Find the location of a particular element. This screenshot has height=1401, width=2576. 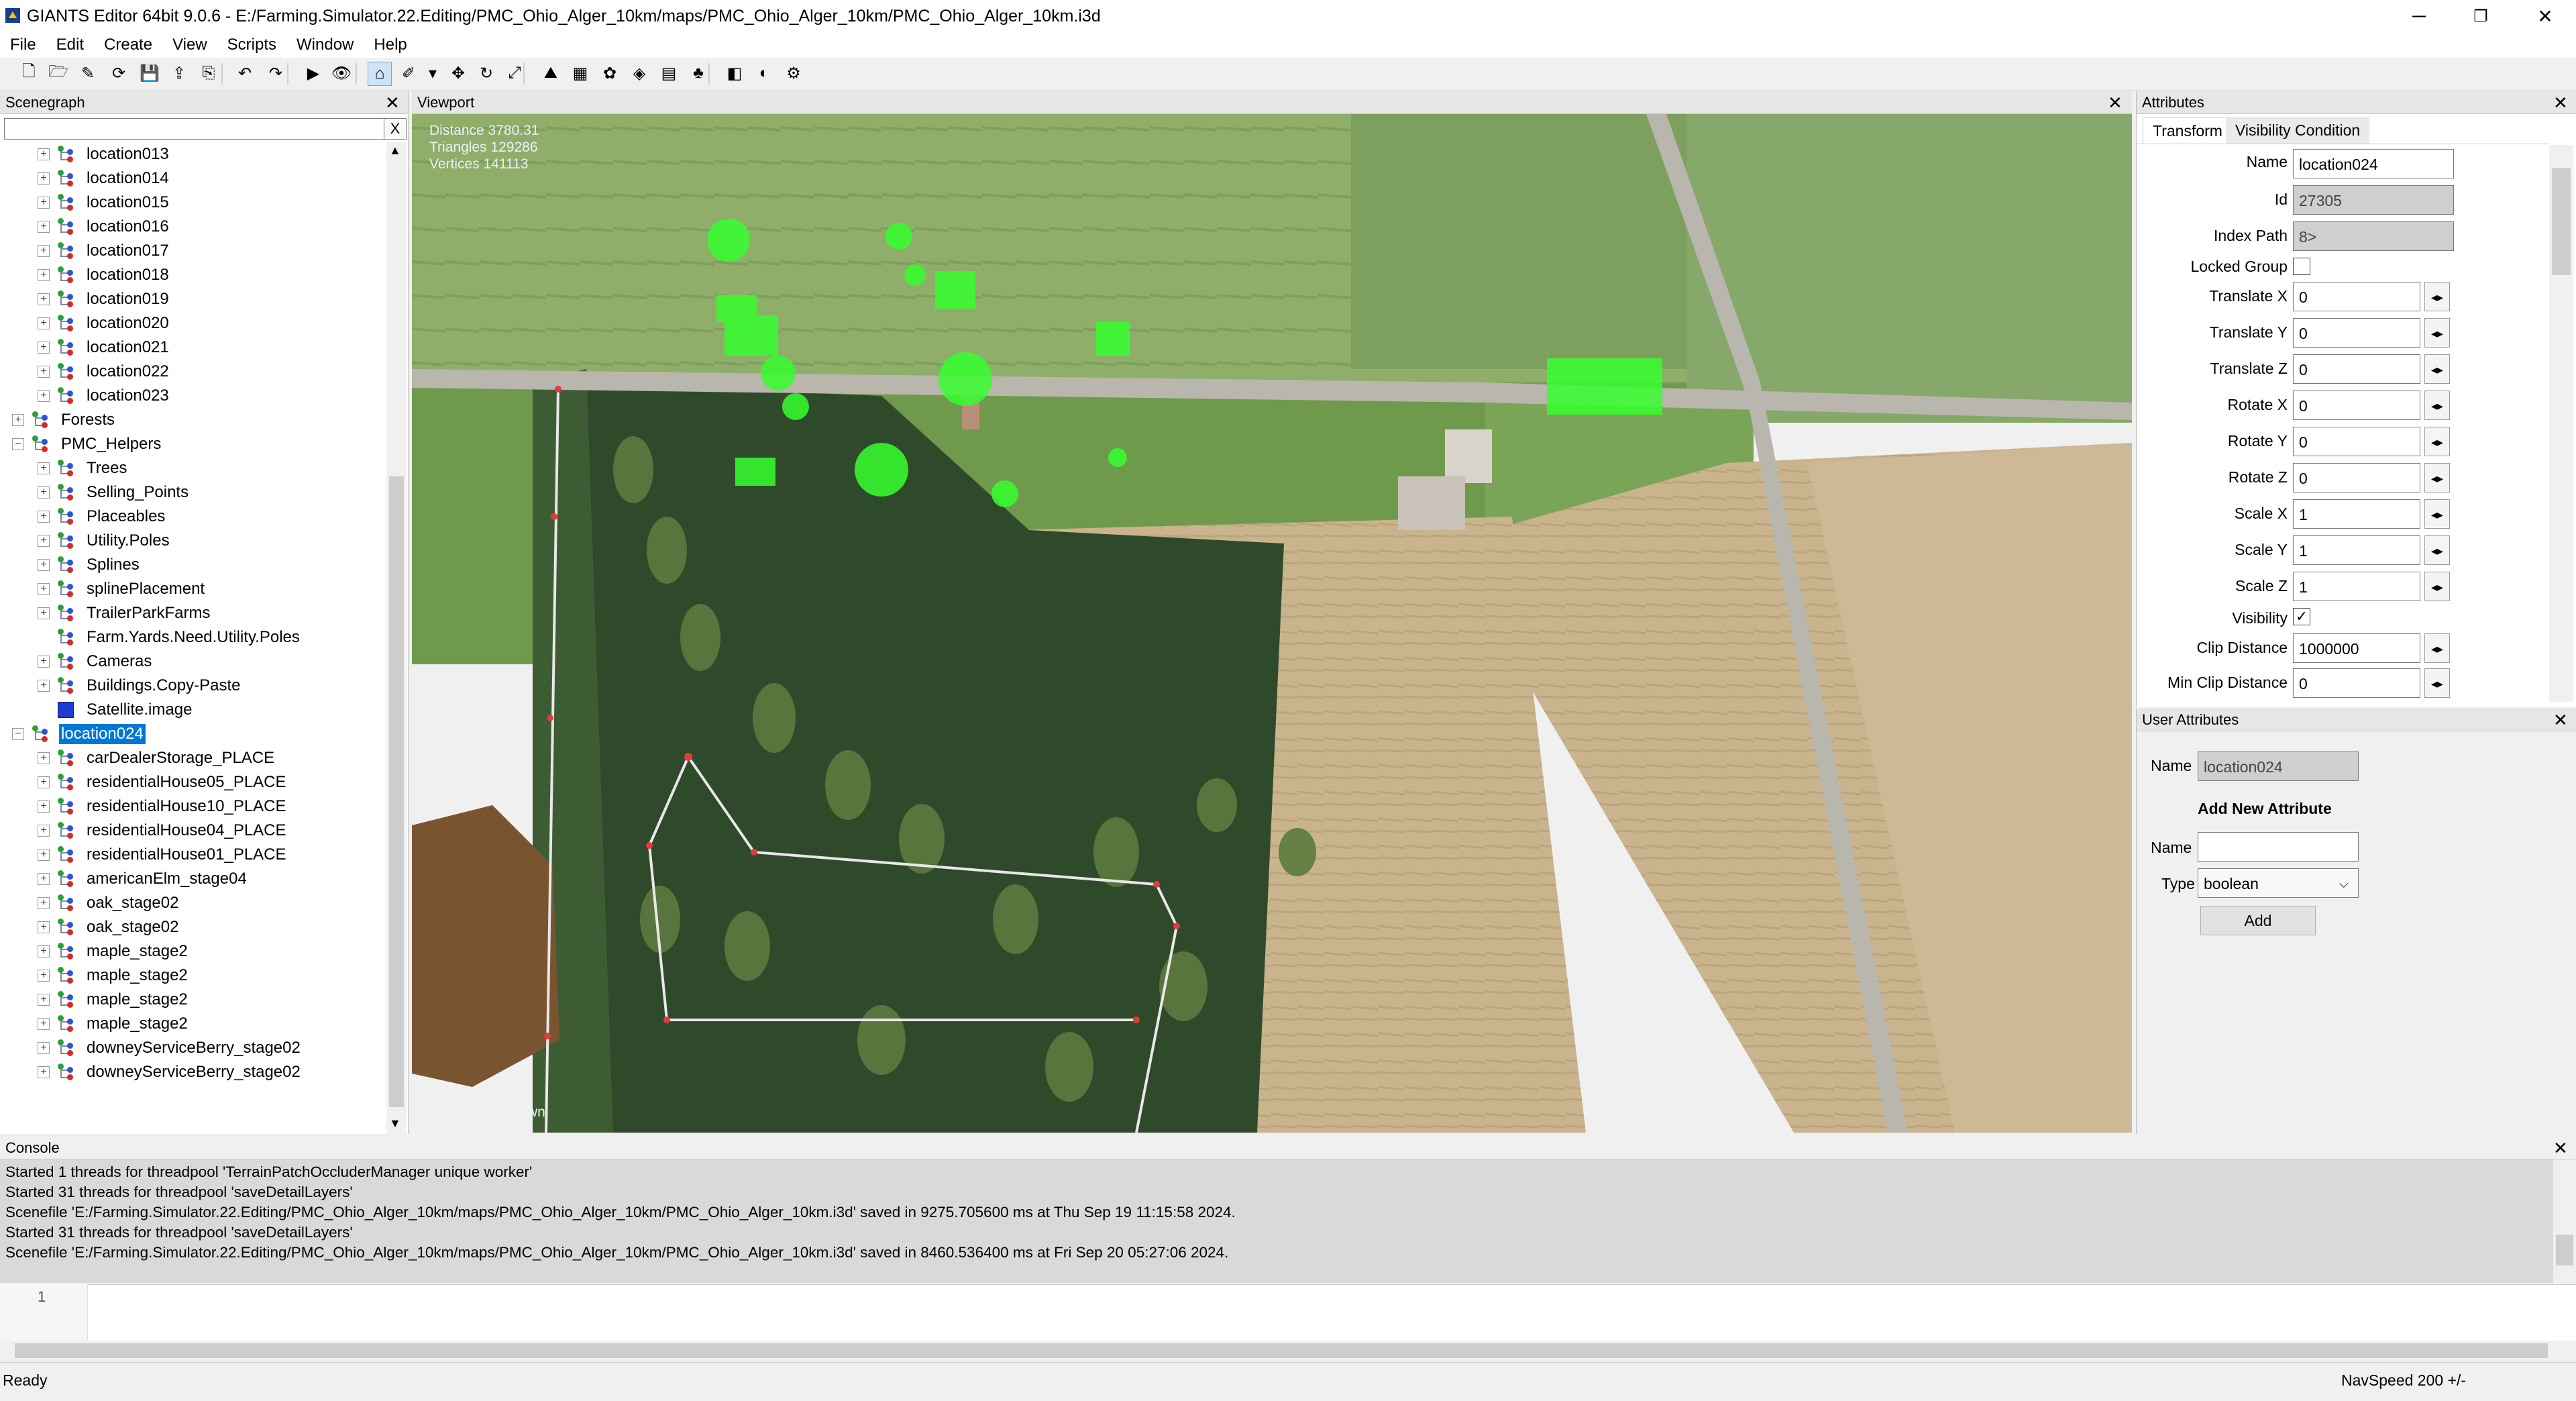

translate-y-spinner: ◂▸ is located at coordinates (2437, 333).